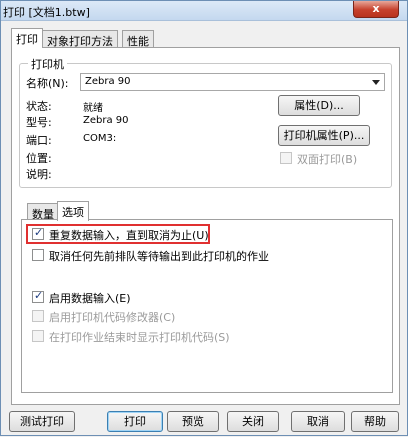 The width and height of the screenshot is (408, 437). What do you see at coordinates (80, 39) in the screenshot?
I see `tab-object-print-method: 对象打印方法` at bounding box center [80, 39].